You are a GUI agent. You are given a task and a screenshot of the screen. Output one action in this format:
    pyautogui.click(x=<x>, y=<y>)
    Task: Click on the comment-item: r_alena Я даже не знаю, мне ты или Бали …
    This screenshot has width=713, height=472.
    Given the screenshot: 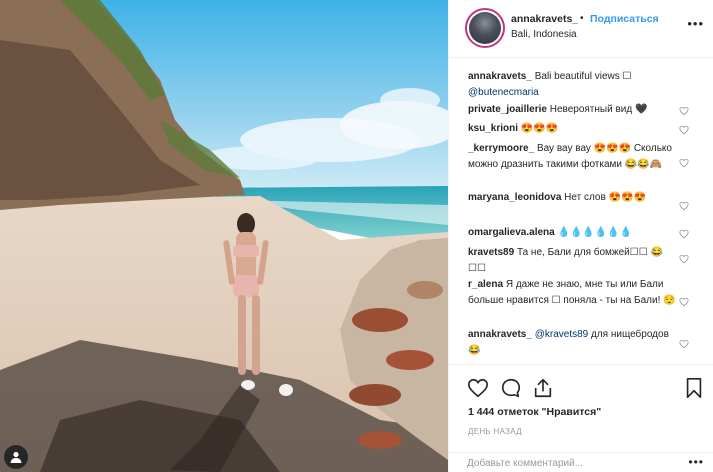 What is the action you would take?
    pyautogui.click(x=574, y=293)
    